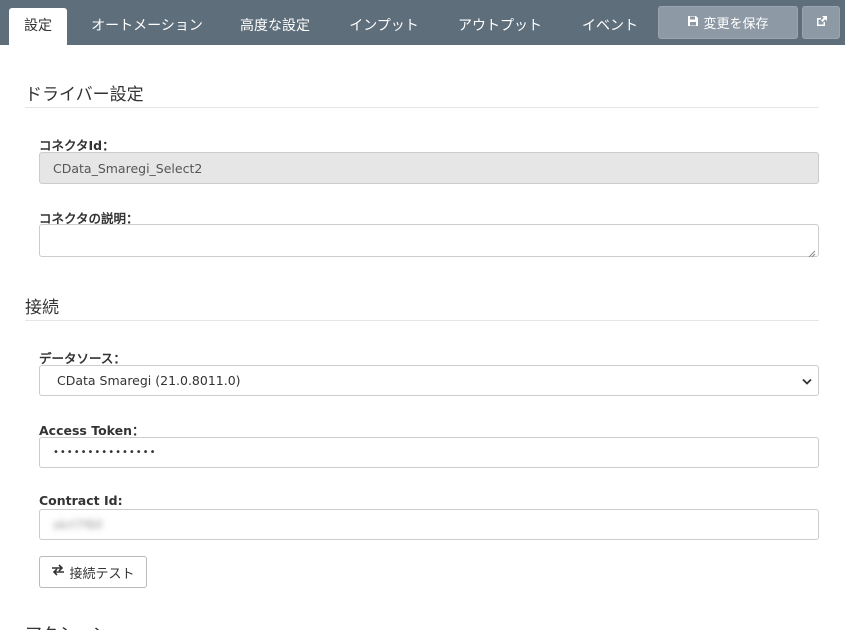 The width and height of the screenshot is (845, 630). Describe the element at coordinates (429, 241) in the screenshot. I see `connector-description-field` at that location.